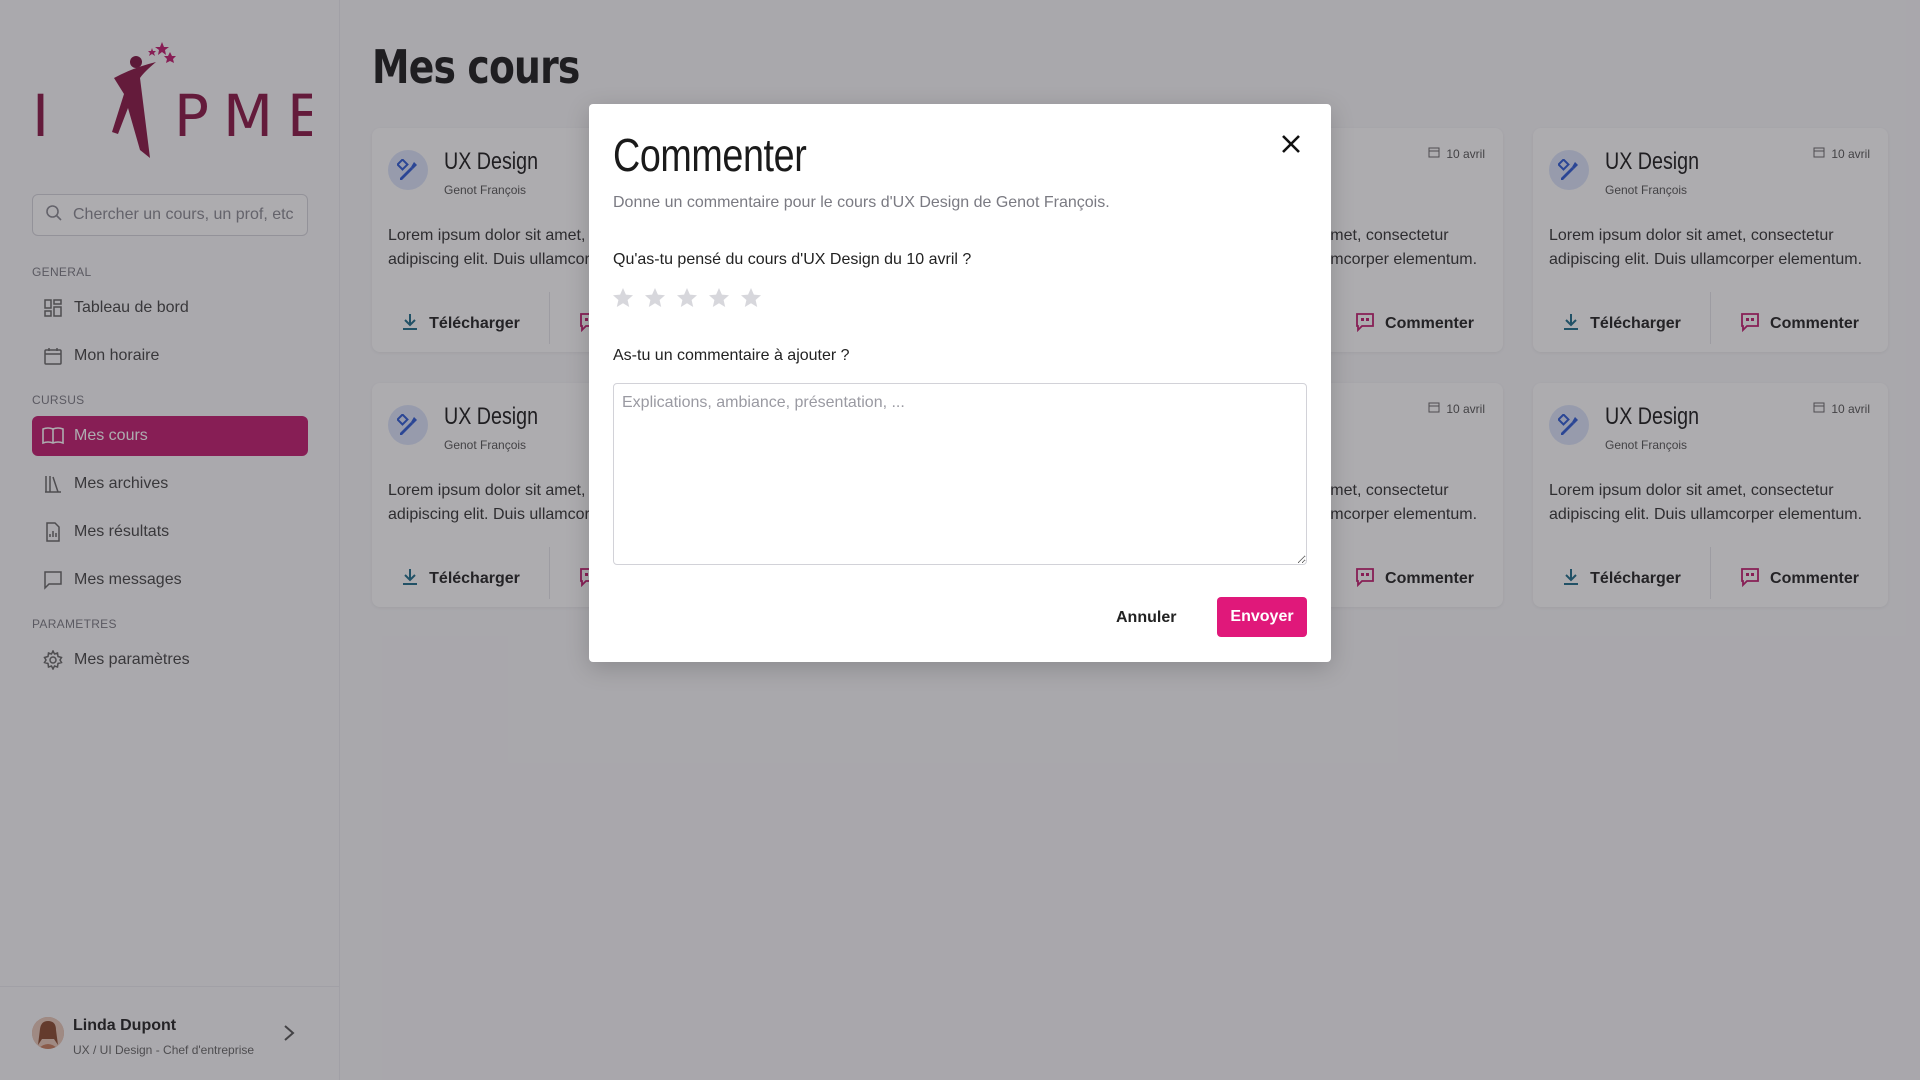 The height and width of the screenshot is (1080, 1920). Describe the element at coordinates (1262, 617) in the screenshot. I see `send-button: Envoyer` at that location.